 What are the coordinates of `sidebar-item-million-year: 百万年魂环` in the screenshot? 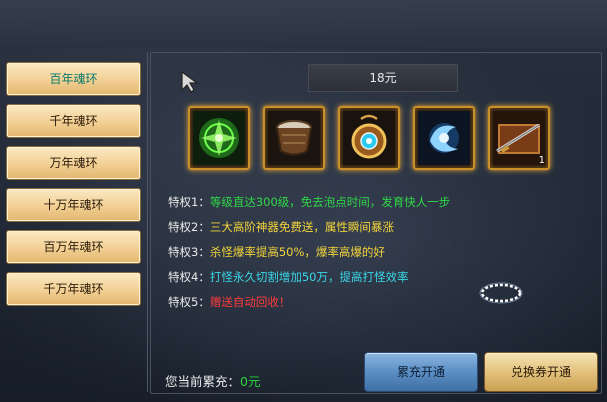 It's located at (73, 247).